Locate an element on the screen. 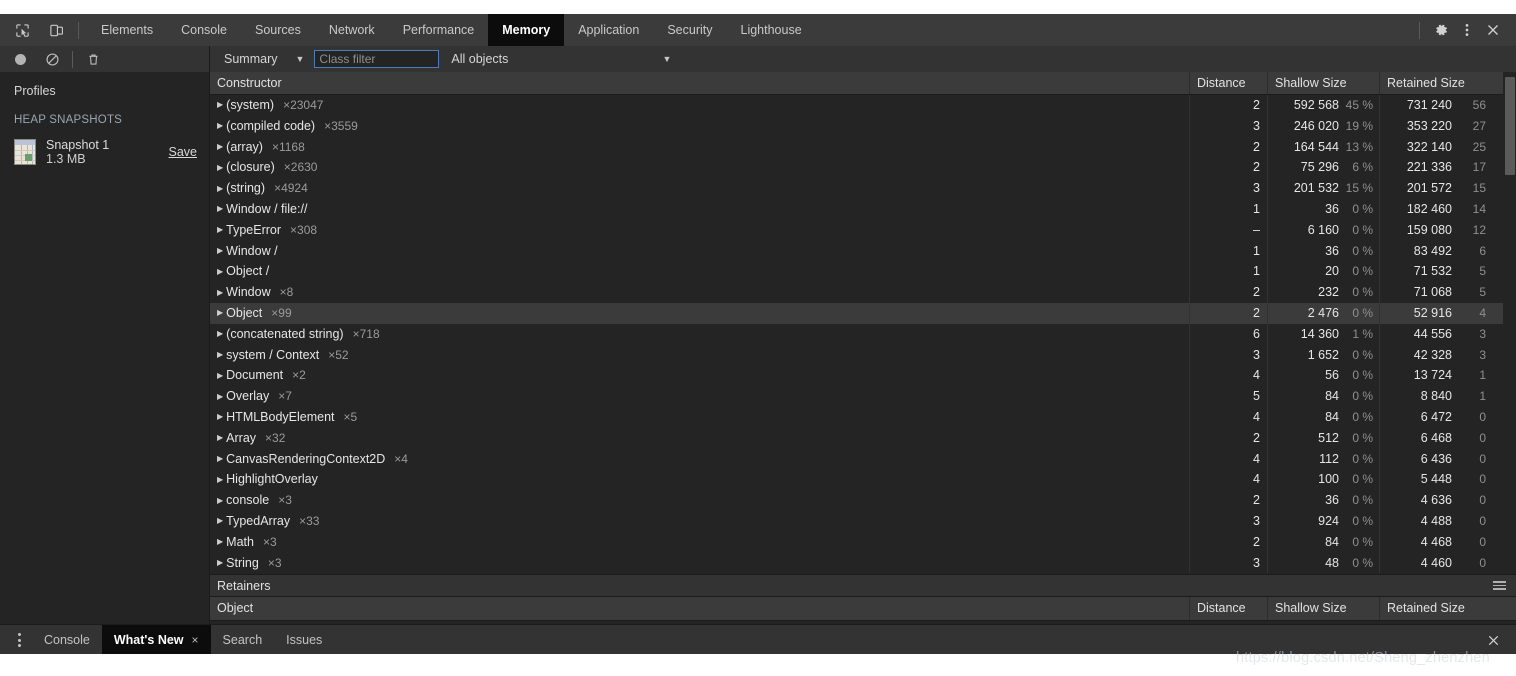 This screenshot has height=676, width=1516. retained-size-value: 6 468 is located at coordinates (1436, 437).